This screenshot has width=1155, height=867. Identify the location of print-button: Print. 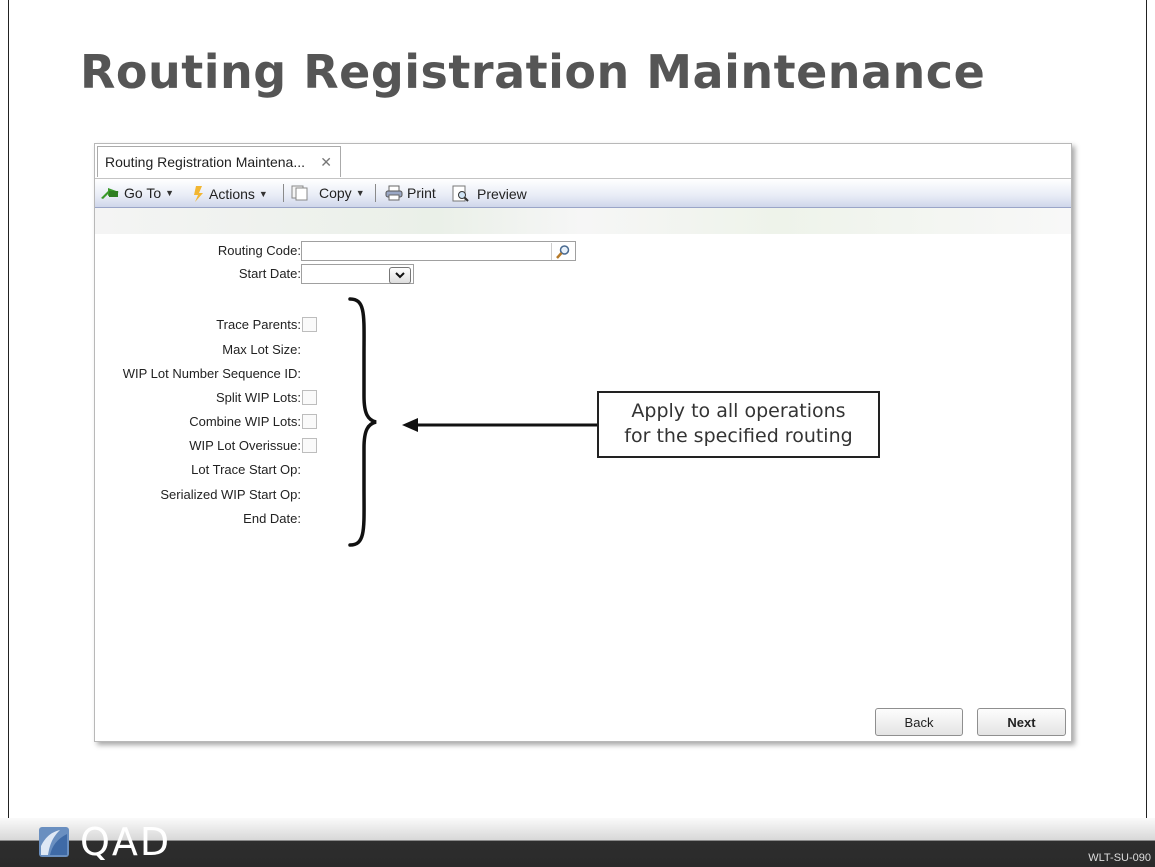
(410, 193).